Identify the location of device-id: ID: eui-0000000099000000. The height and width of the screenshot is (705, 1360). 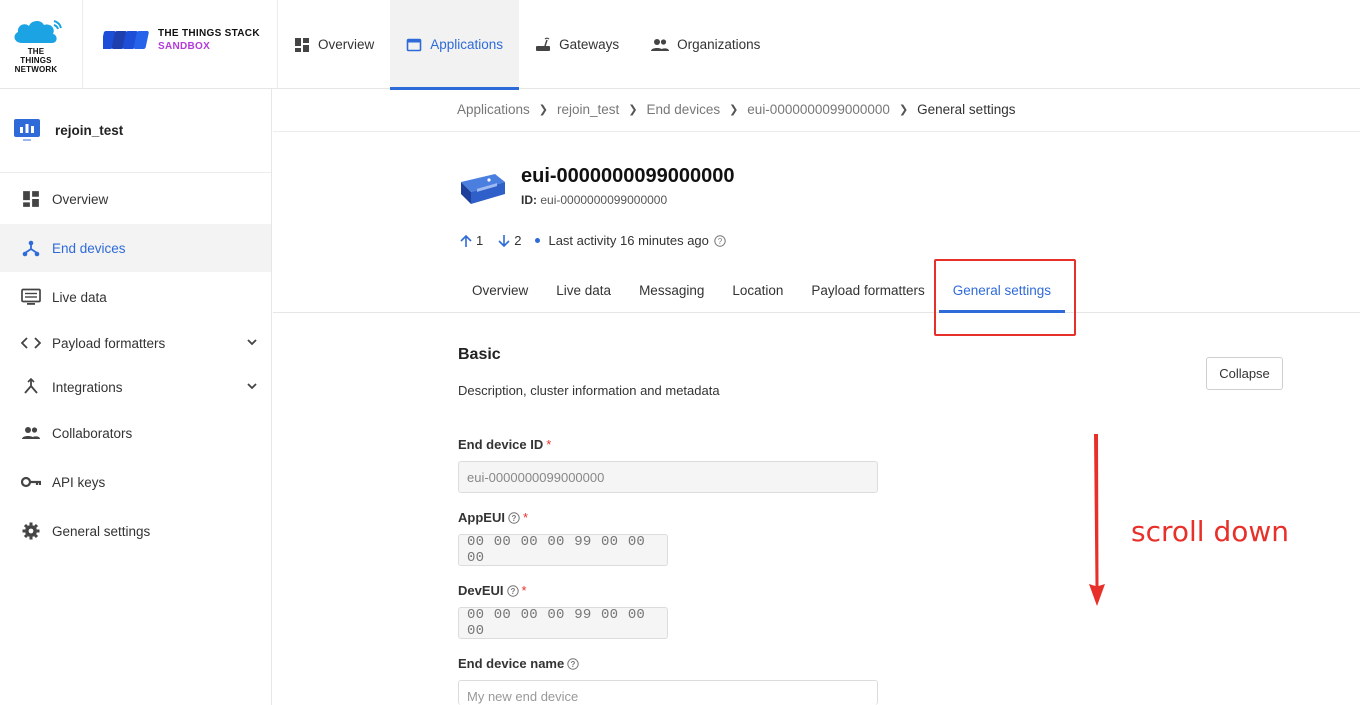
(594, 200).